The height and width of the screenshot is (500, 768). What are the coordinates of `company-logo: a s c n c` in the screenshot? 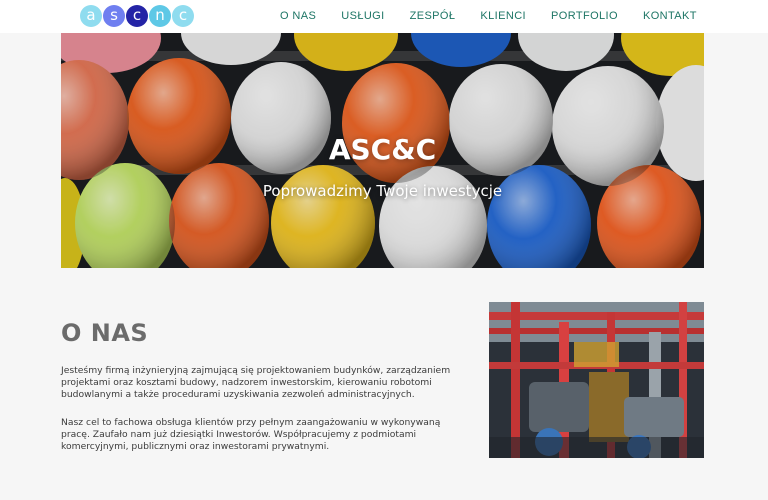 It's located at (137, 16).